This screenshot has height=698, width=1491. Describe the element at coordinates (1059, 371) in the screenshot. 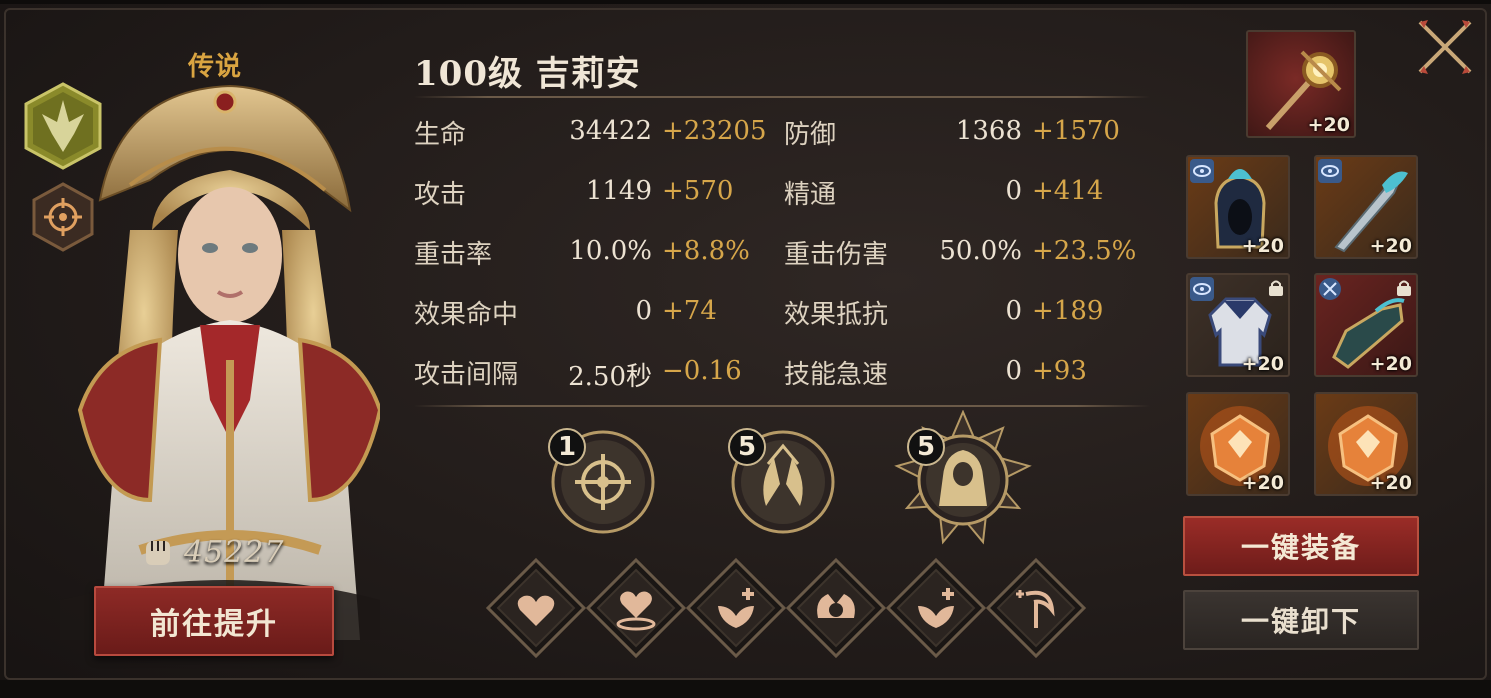

I see `stat-bonus: +93` at that location.